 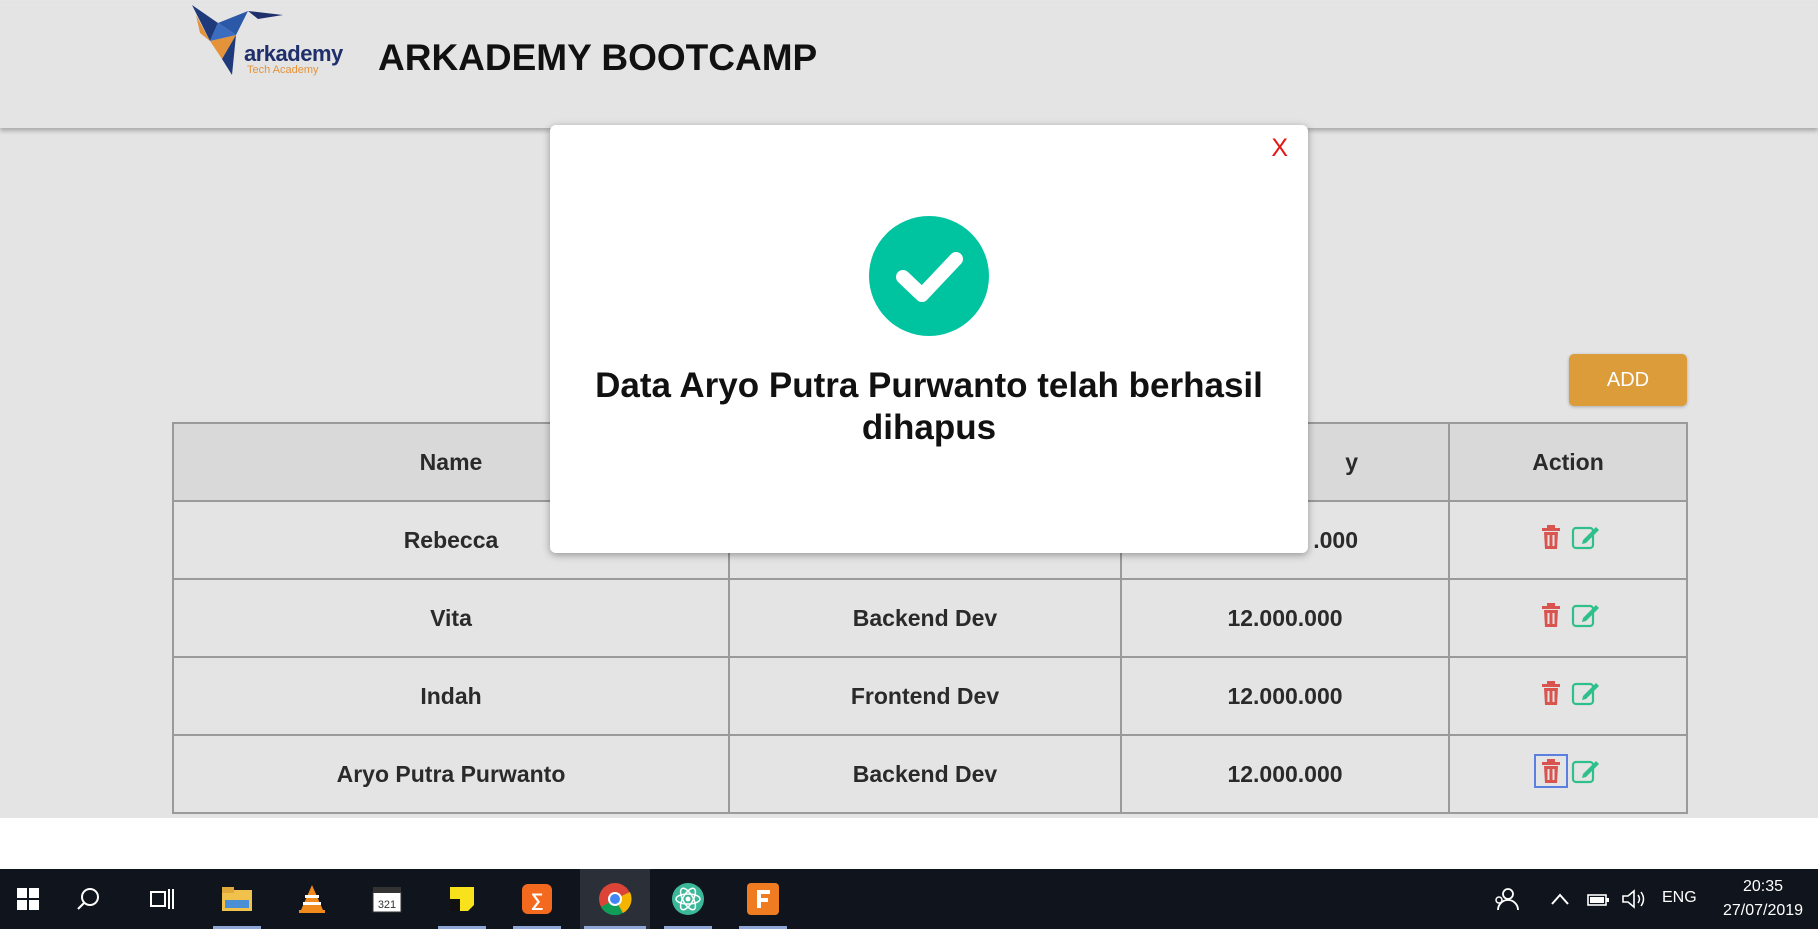 I want to click on vlc-cone-icon, so click(x=312, y=899).